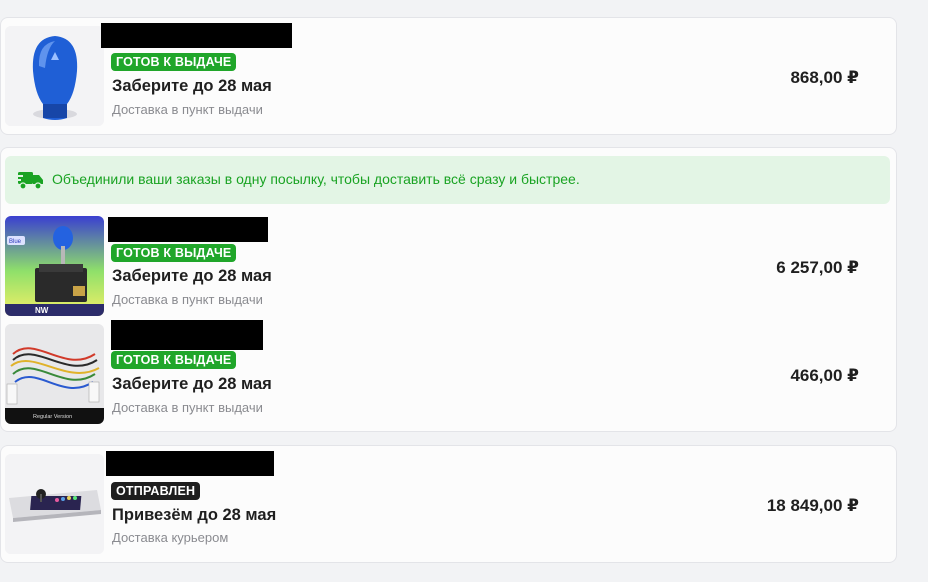  What do you see at coordinates (15, 242) in the screenshot?
I see `thumb-corner-label: Blue` at bounding box center [15, 242].